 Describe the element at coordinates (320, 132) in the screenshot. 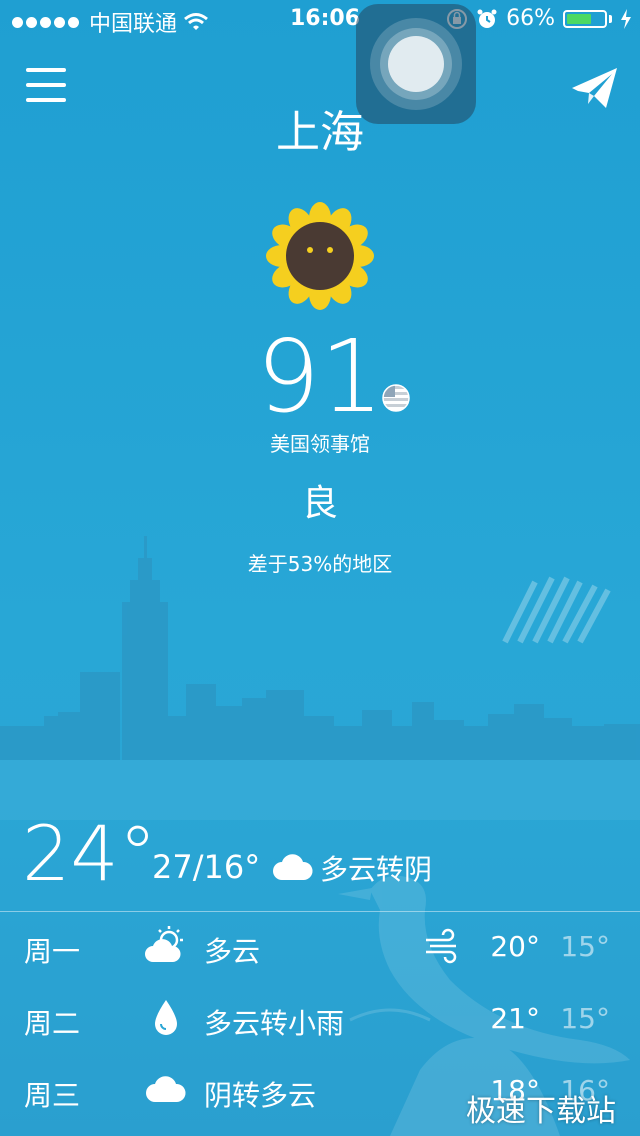

I see `city-title: 上海` at that location.